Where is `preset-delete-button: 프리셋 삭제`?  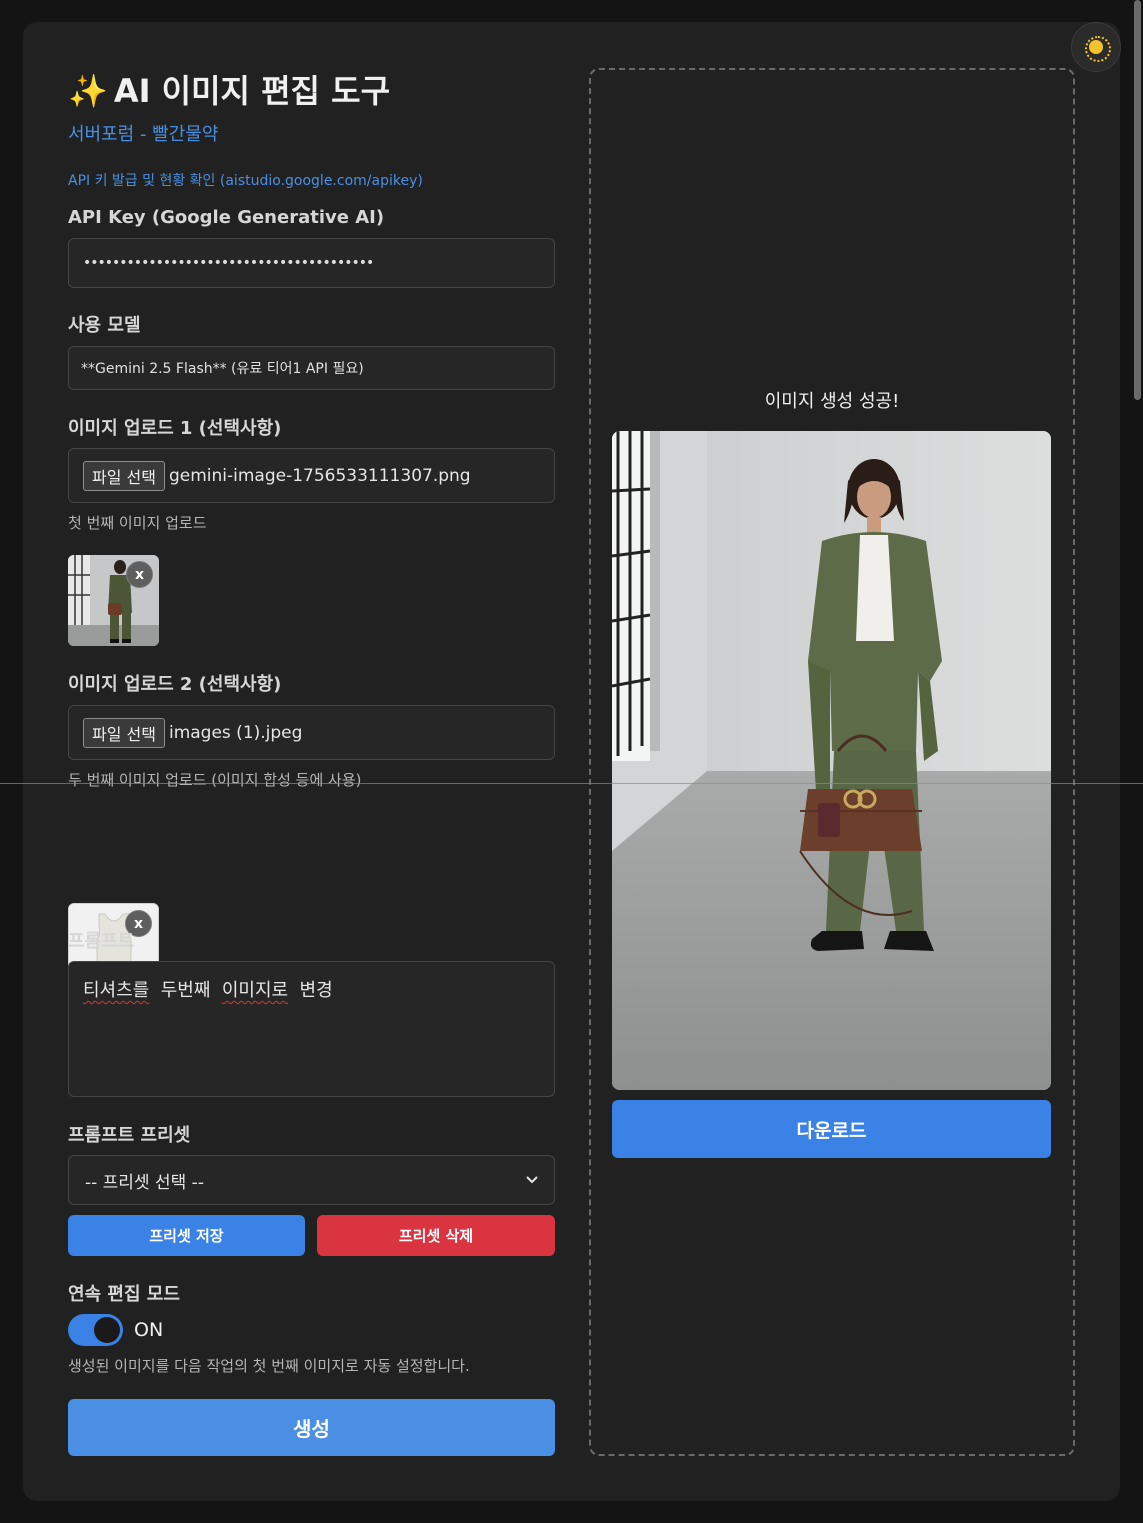
preset-delete-button: 프리셋 삭제 is located at coordinates (436, 1235).